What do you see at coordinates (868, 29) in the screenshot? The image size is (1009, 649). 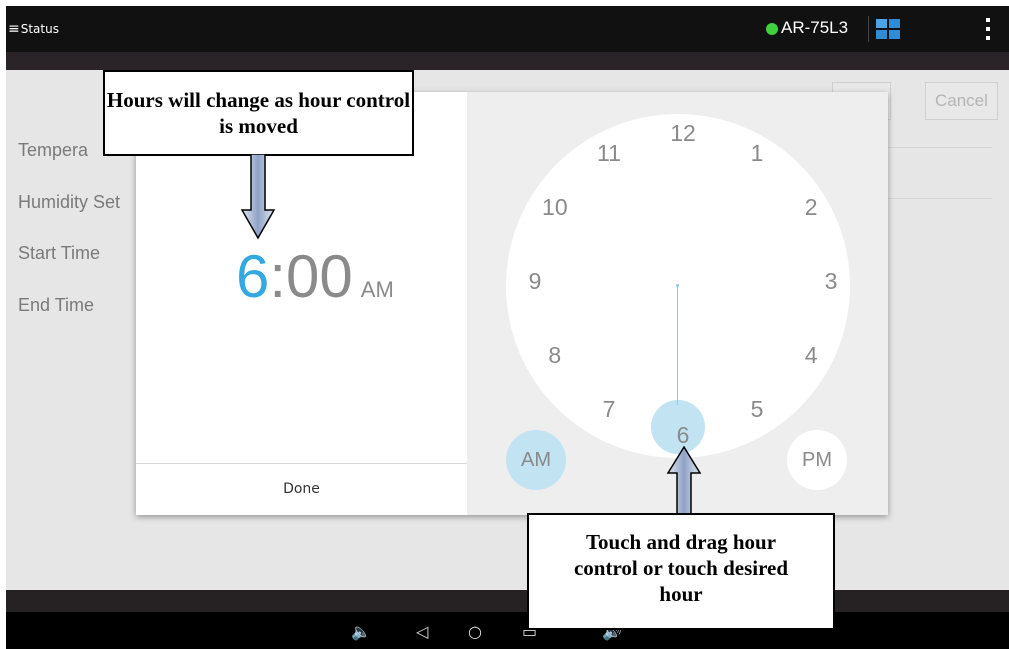 I see `status-divider` at bounding box center [868, 29].